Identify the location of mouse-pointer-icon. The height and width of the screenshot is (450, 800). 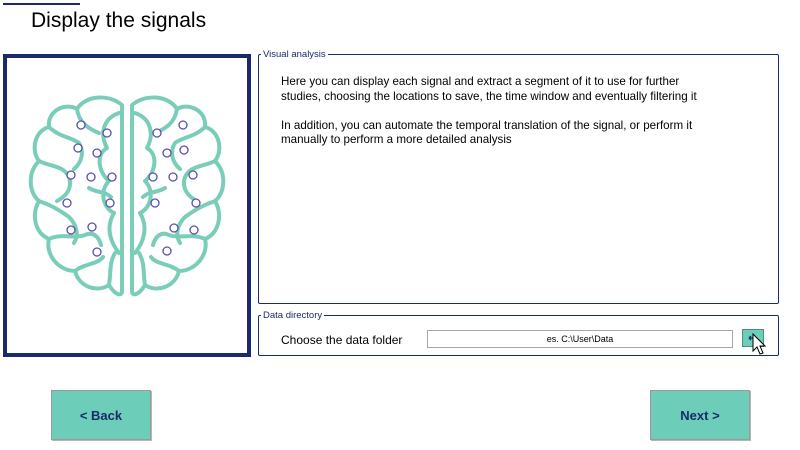
(759, 344).